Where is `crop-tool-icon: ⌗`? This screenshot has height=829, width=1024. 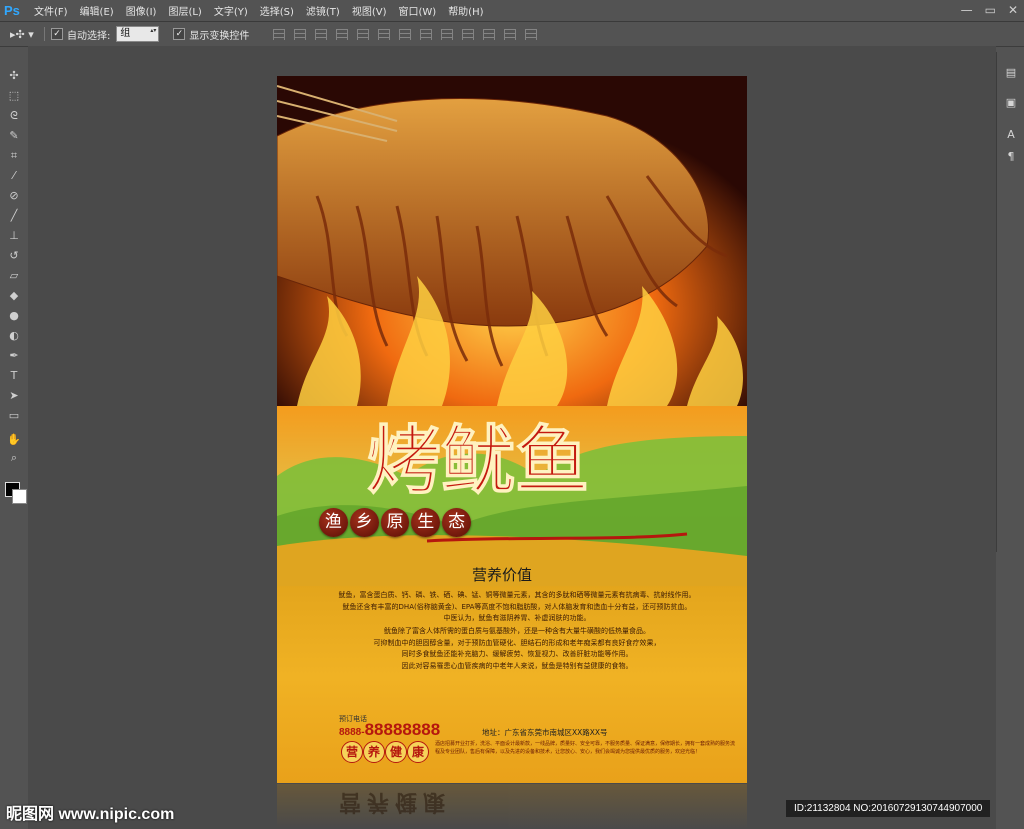 crop-tool-icon: ⌗ is located at coordinates (14, 156).